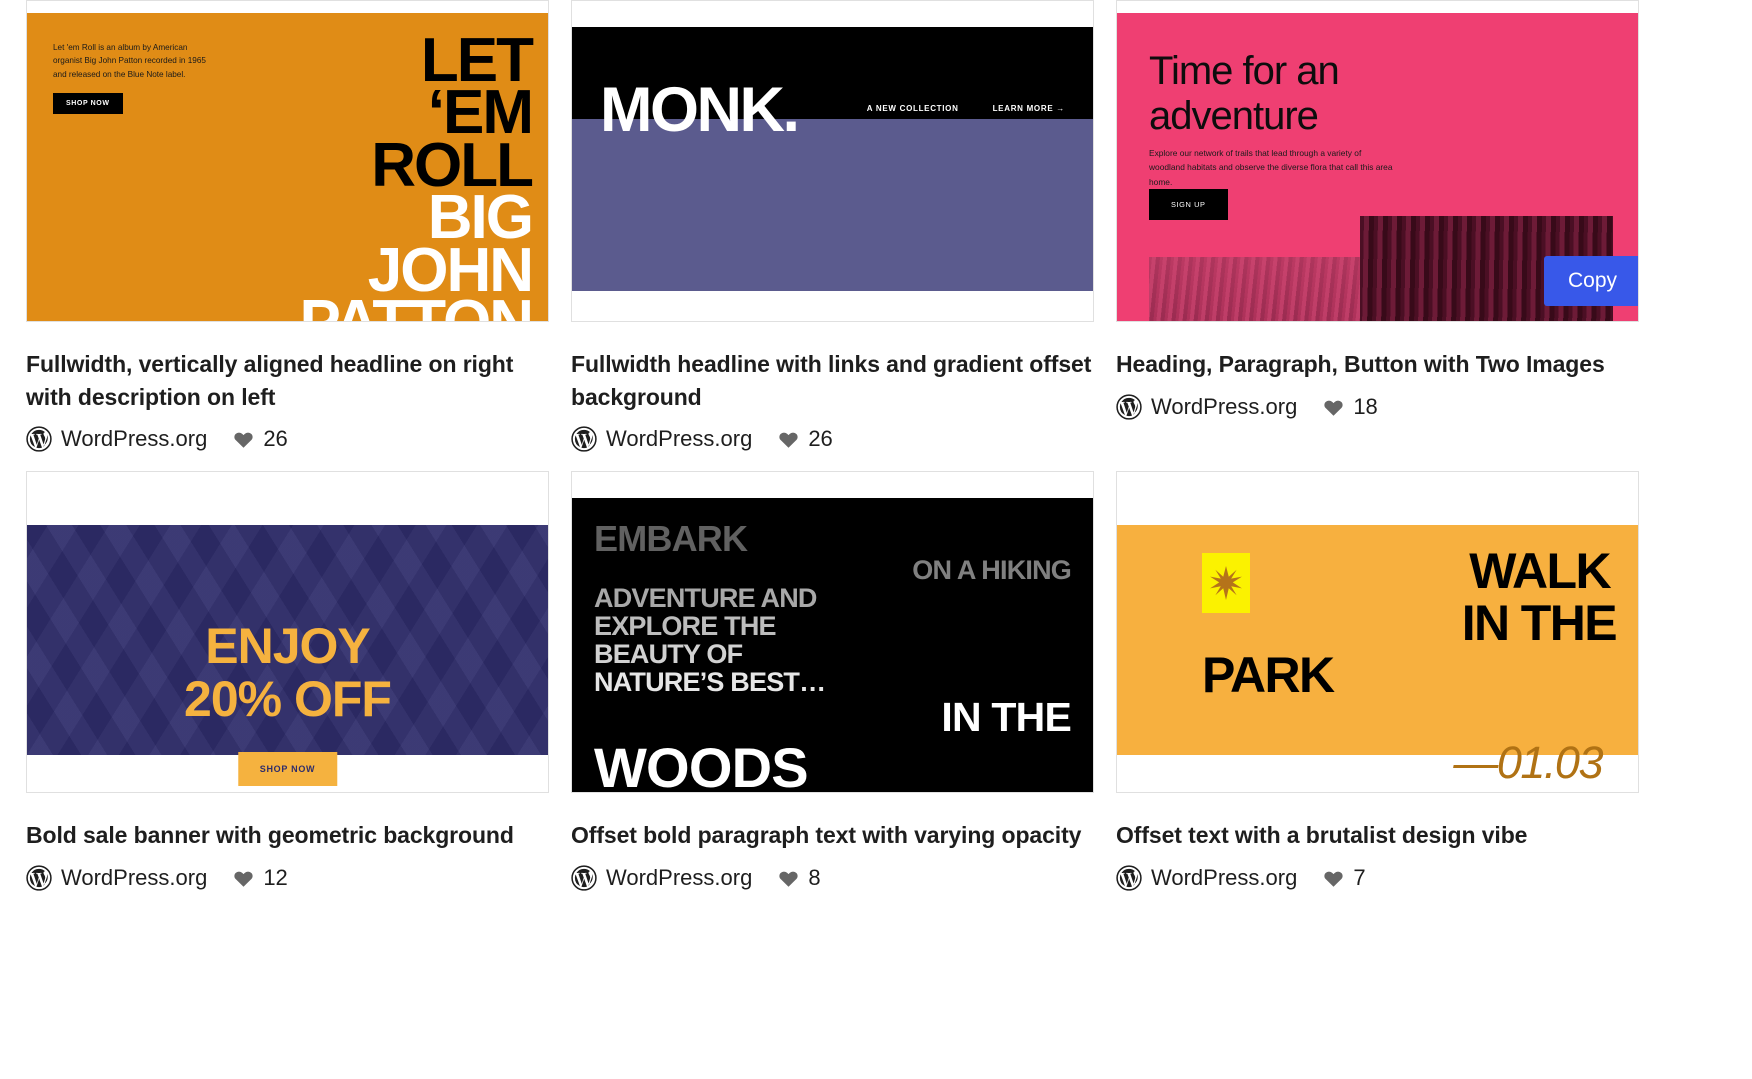  Describe the element at coordinates (992, 570) in the screenshot. I see `embark-line: ON A HIKING` at that location.